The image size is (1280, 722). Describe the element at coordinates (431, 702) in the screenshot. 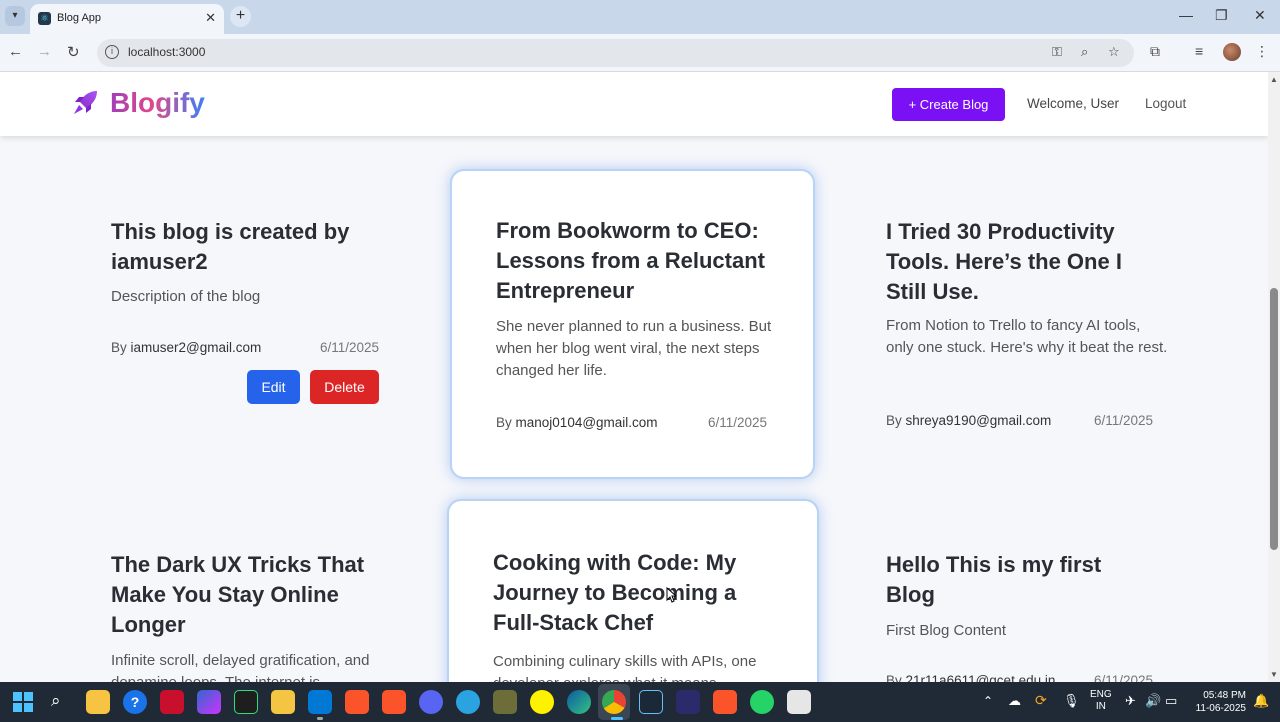

I see `discord-icon` at that location.